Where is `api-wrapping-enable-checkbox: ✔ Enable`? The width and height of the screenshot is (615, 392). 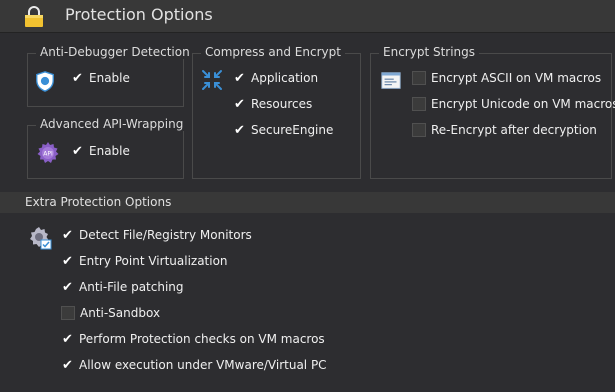 api-wrapping-enable-checkbox: ✔ Enable is located at coordinates (100, 151).